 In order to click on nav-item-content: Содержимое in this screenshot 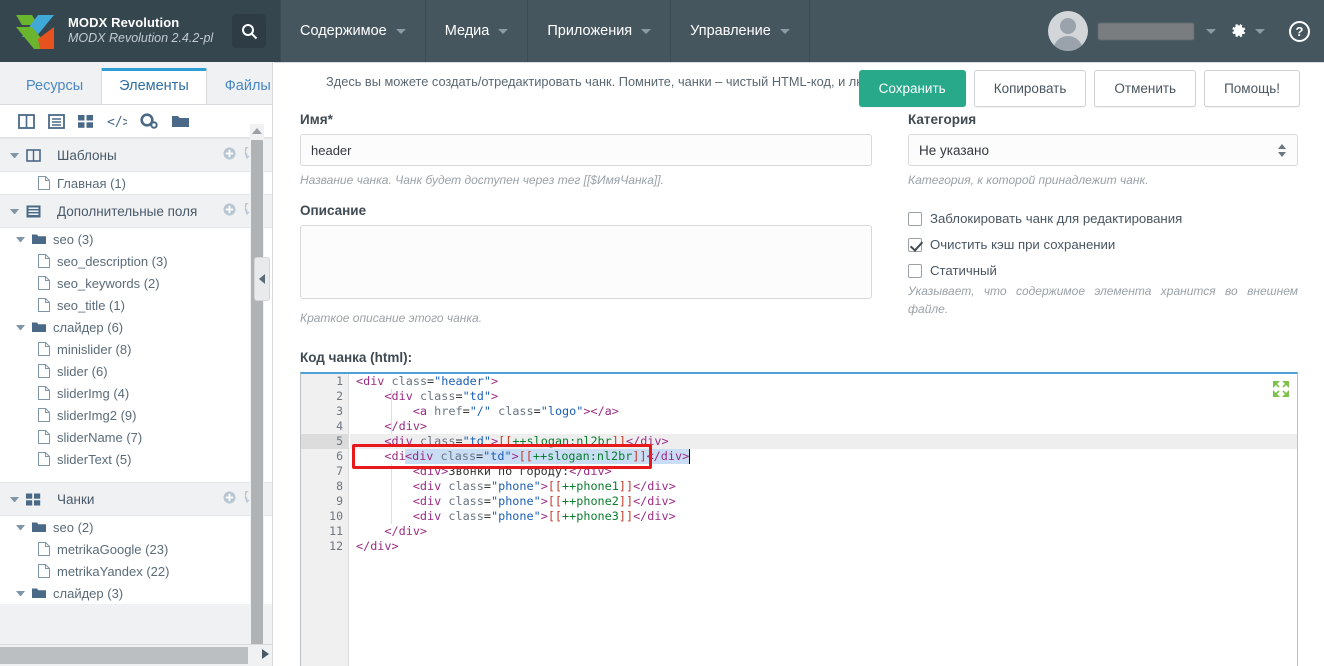, I will do `click(353, 31)`.